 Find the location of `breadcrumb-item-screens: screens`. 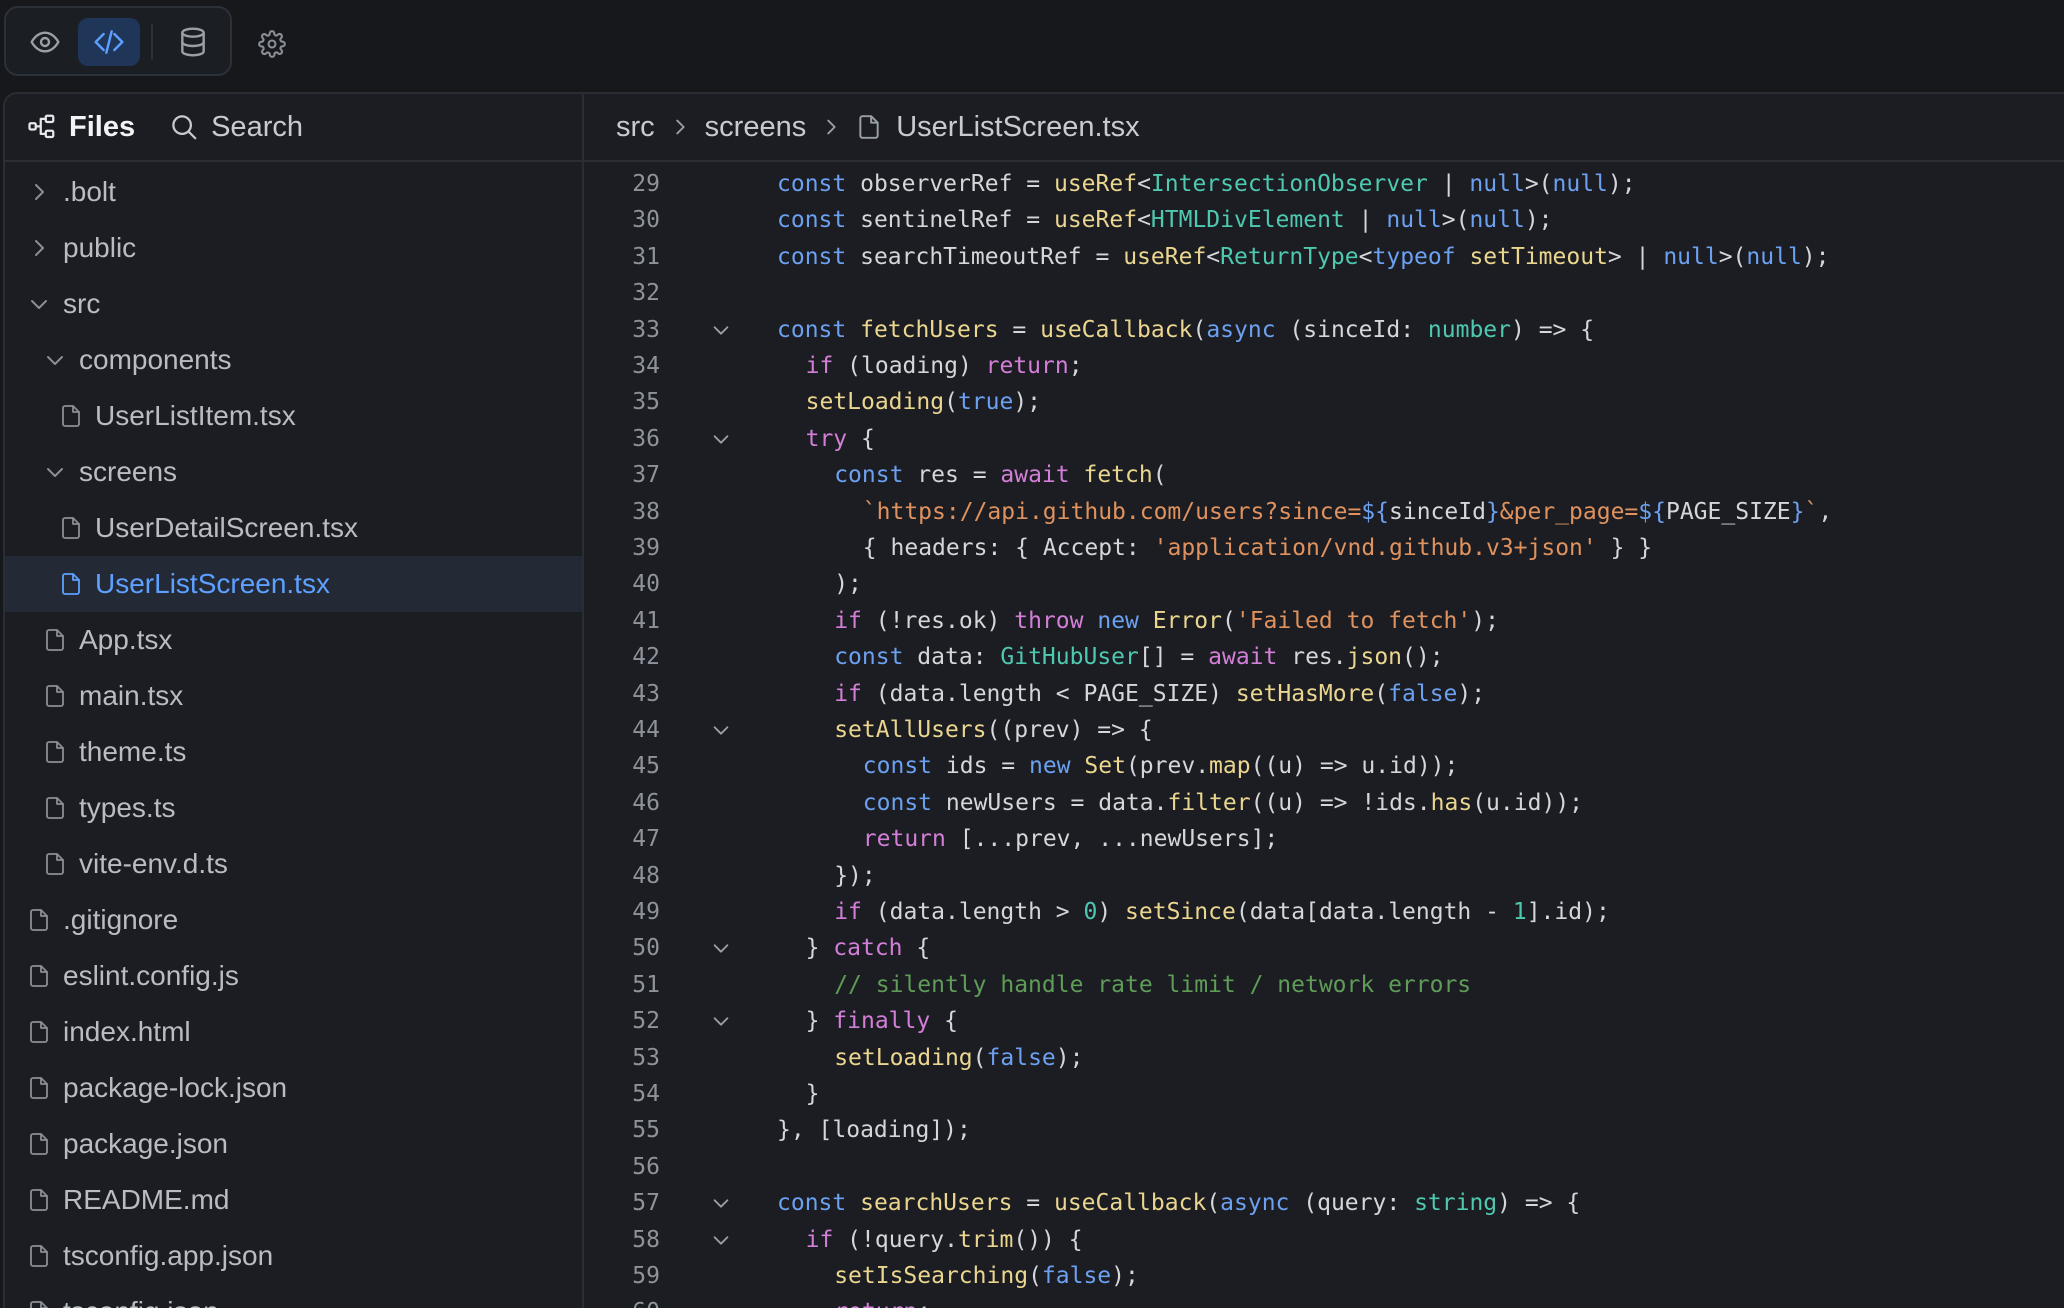

breadcrumb-item-screens: screens is located at coordinates (756, 127).